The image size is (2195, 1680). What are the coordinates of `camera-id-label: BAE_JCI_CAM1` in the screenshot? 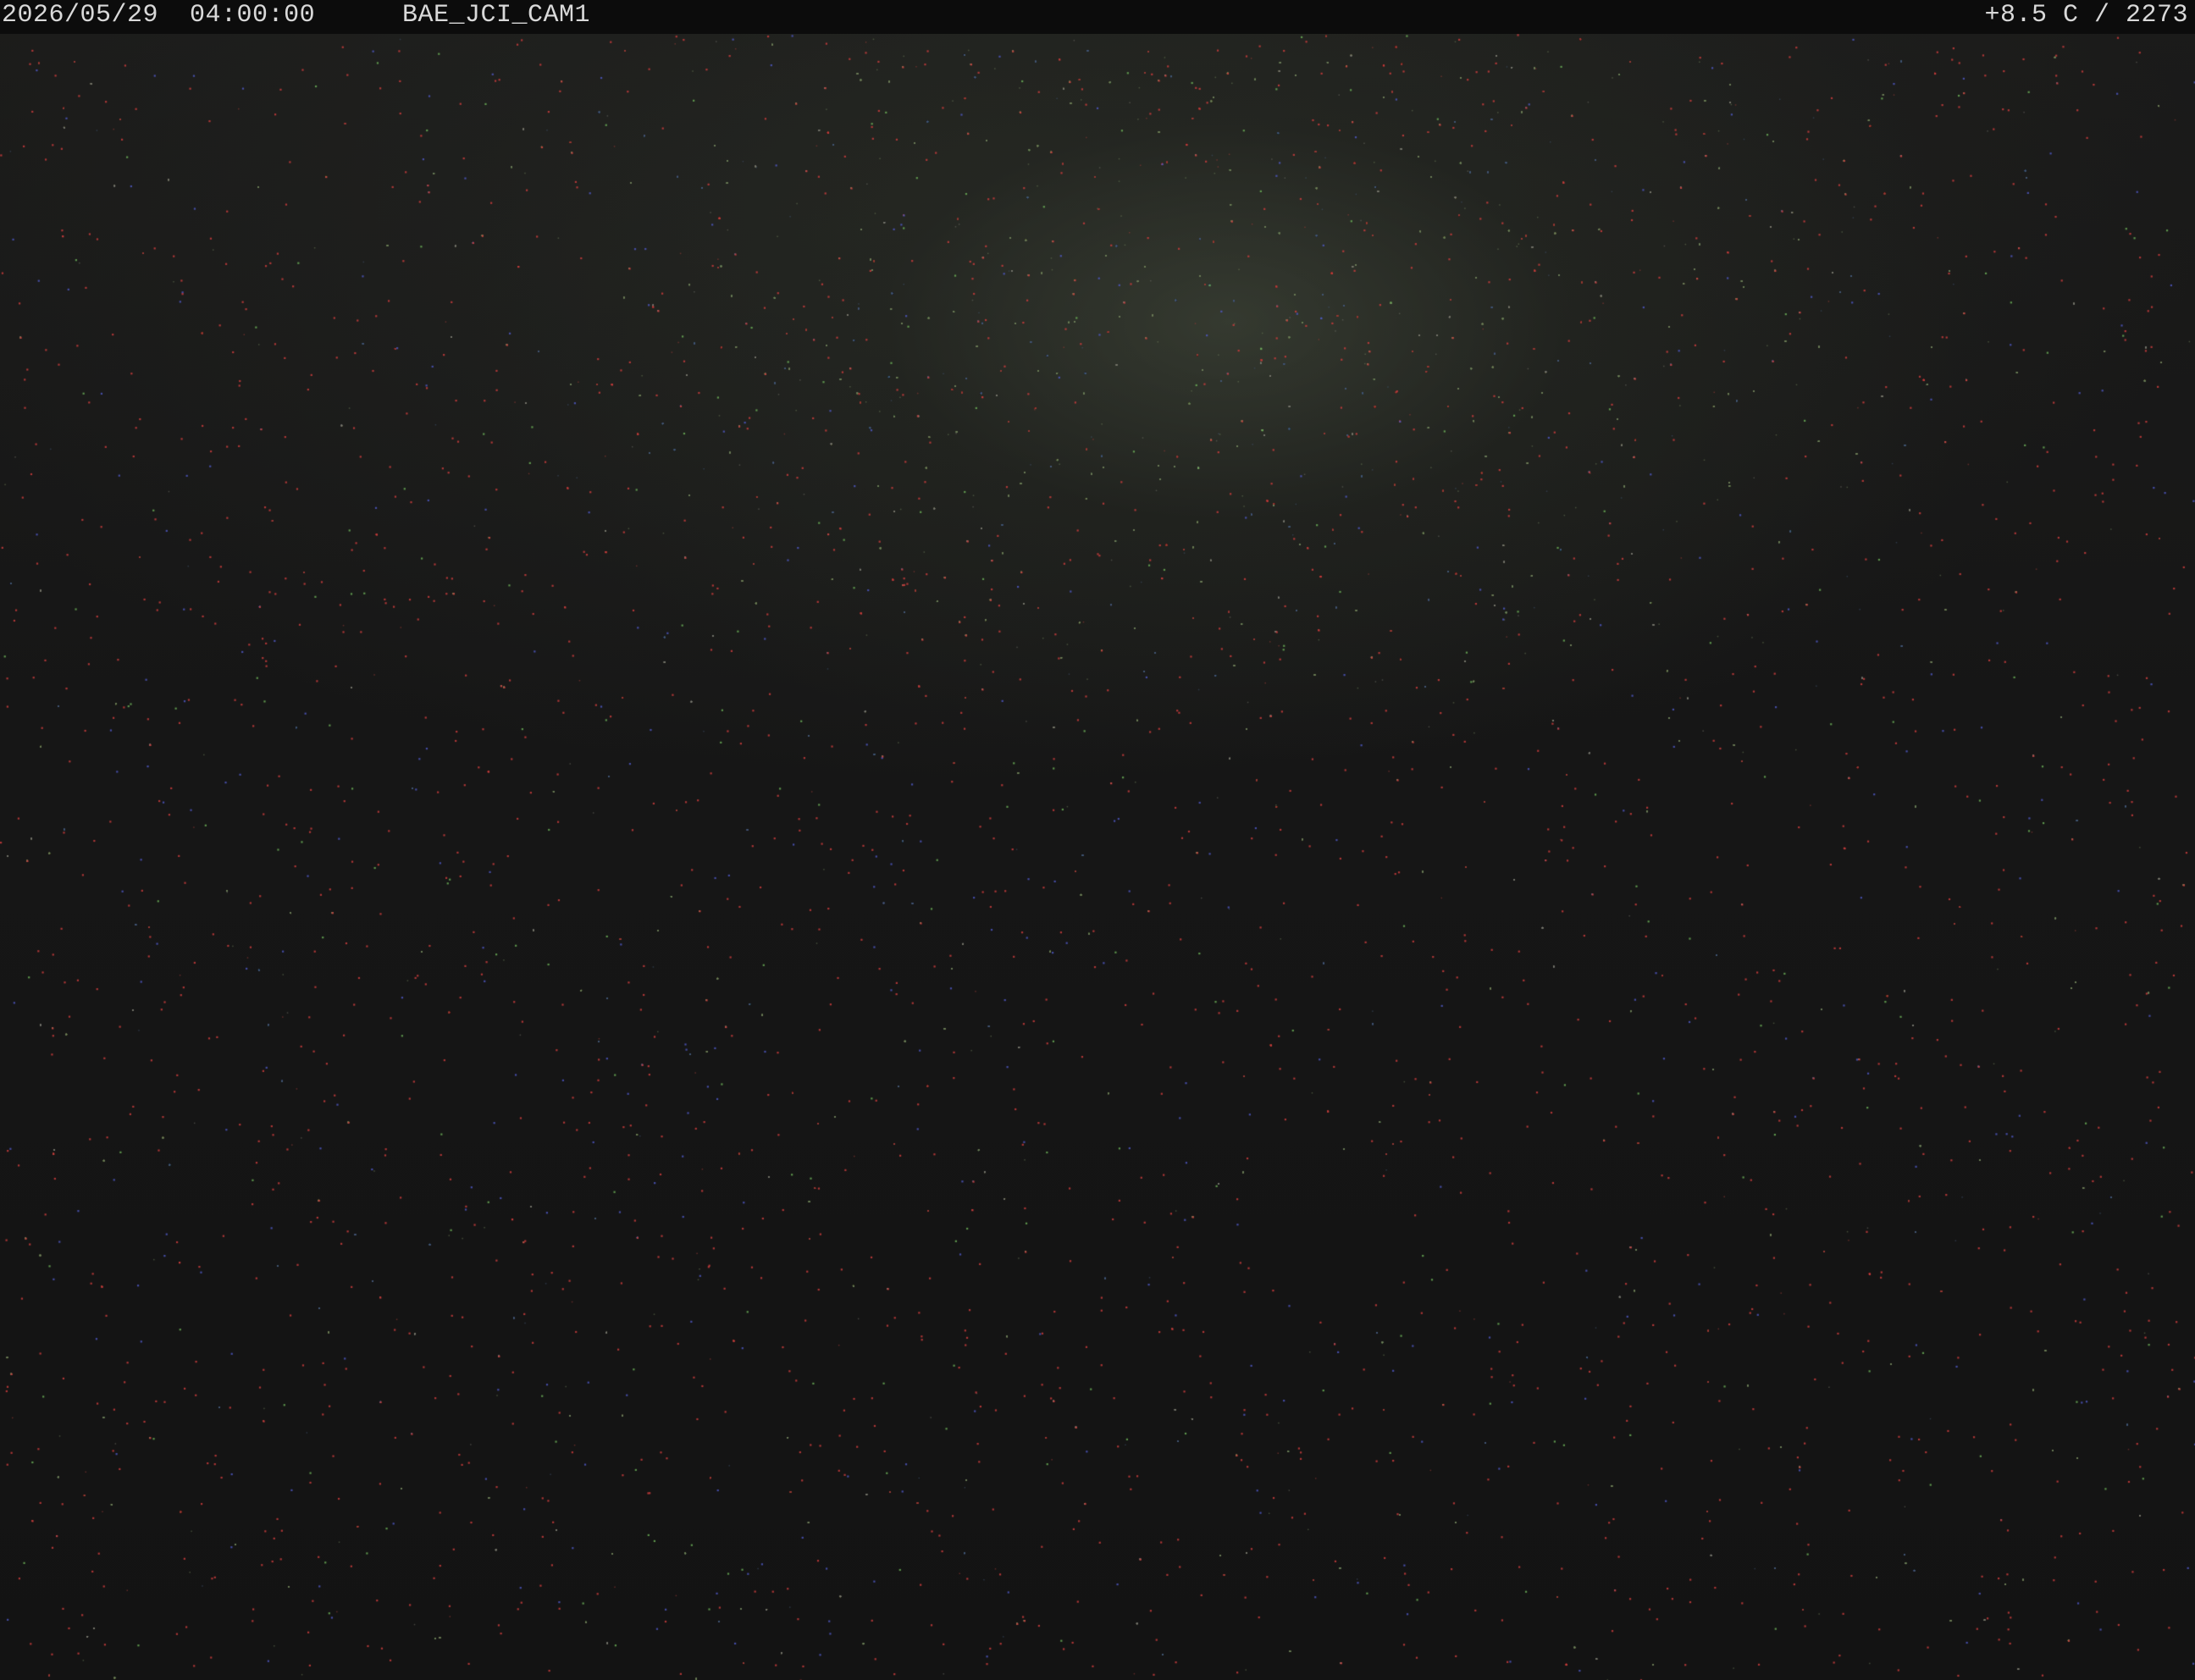 It's located at (496, 15).